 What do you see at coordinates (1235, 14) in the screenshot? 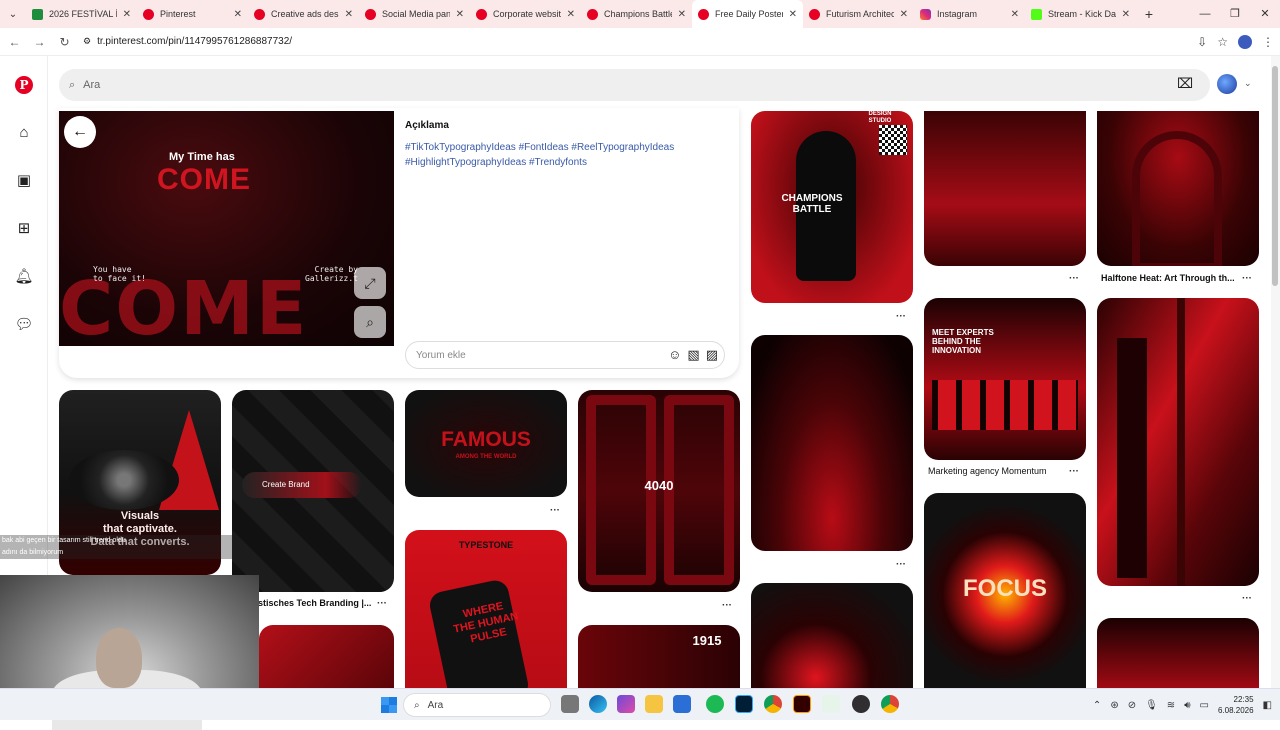
I see `restore-icon: ❐` at bounding box center [1235, 14].